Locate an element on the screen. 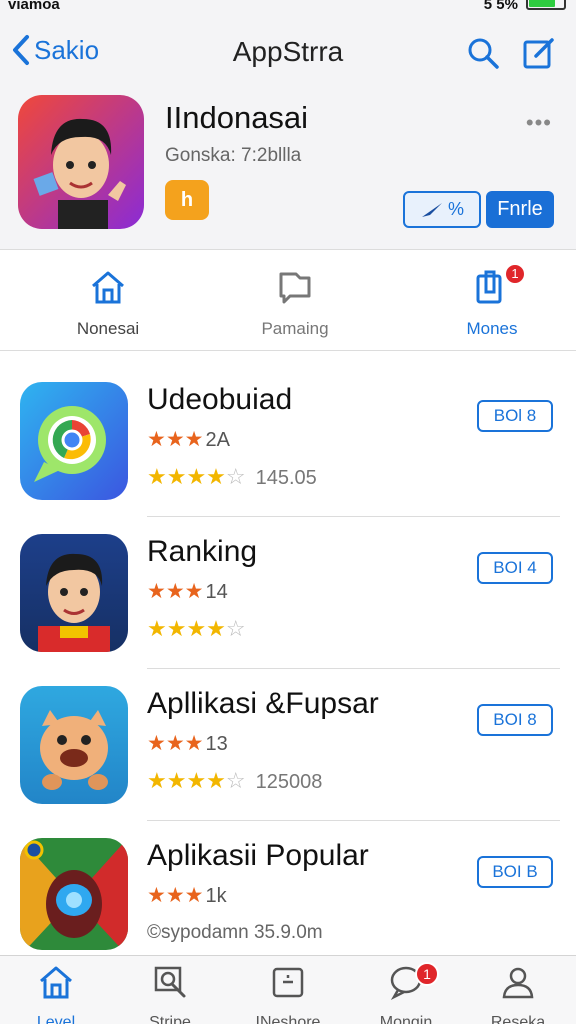 This screenshot has width=576, height=1024. category-tabs: Nonesai Pamaing 1 Mones is located at coordinates (288, 301).